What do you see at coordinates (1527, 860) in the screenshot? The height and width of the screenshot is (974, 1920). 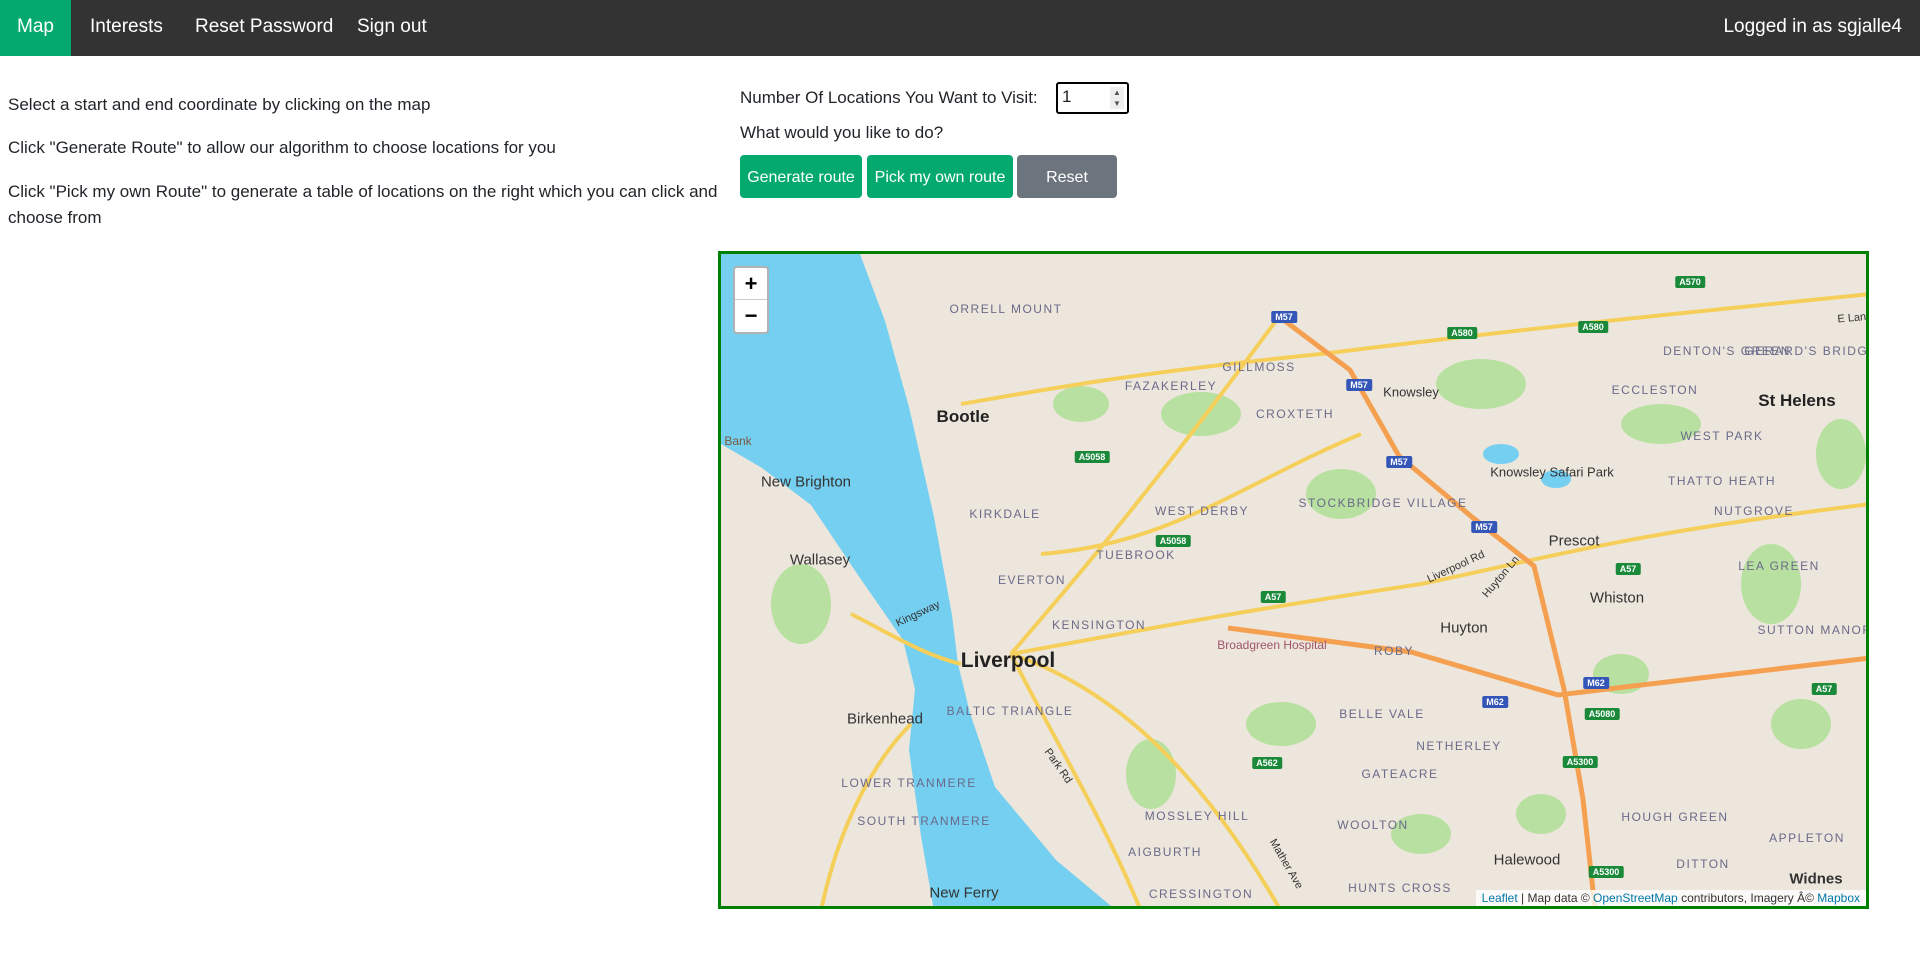 I see `map-label: Halewood` at bounding box center [1527, 860].